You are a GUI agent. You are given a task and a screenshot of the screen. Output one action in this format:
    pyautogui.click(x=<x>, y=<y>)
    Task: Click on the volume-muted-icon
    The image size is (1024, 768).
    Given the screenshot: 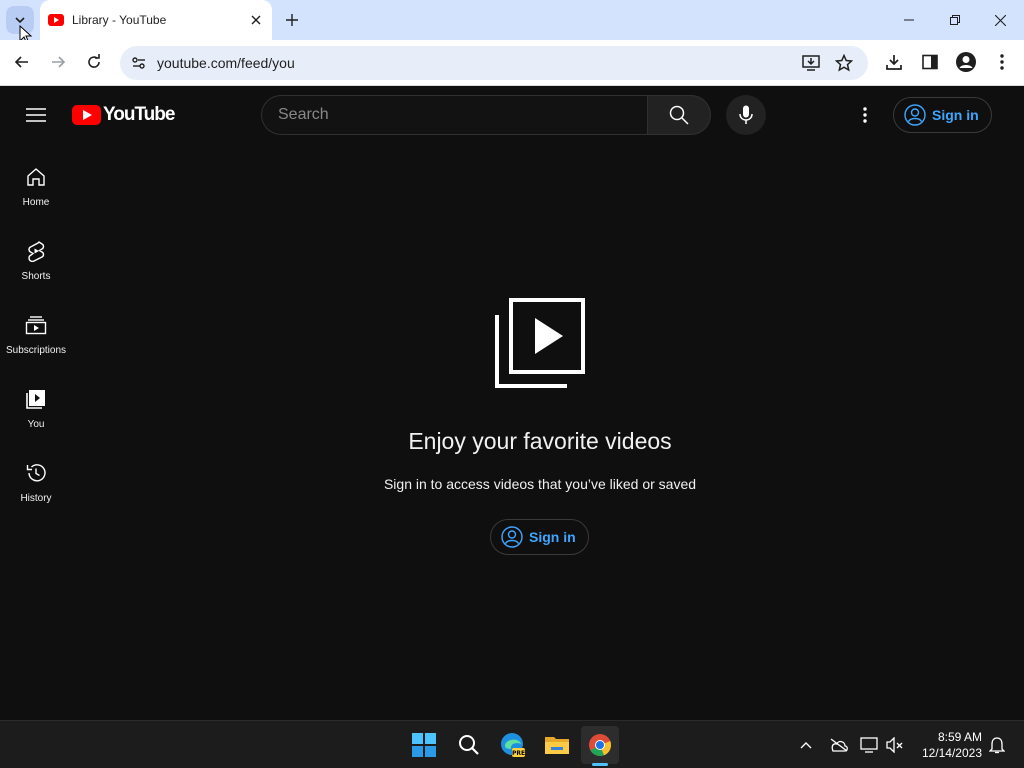 What is the action you would take?
    pyautogui.click(x=894, y=745)
    